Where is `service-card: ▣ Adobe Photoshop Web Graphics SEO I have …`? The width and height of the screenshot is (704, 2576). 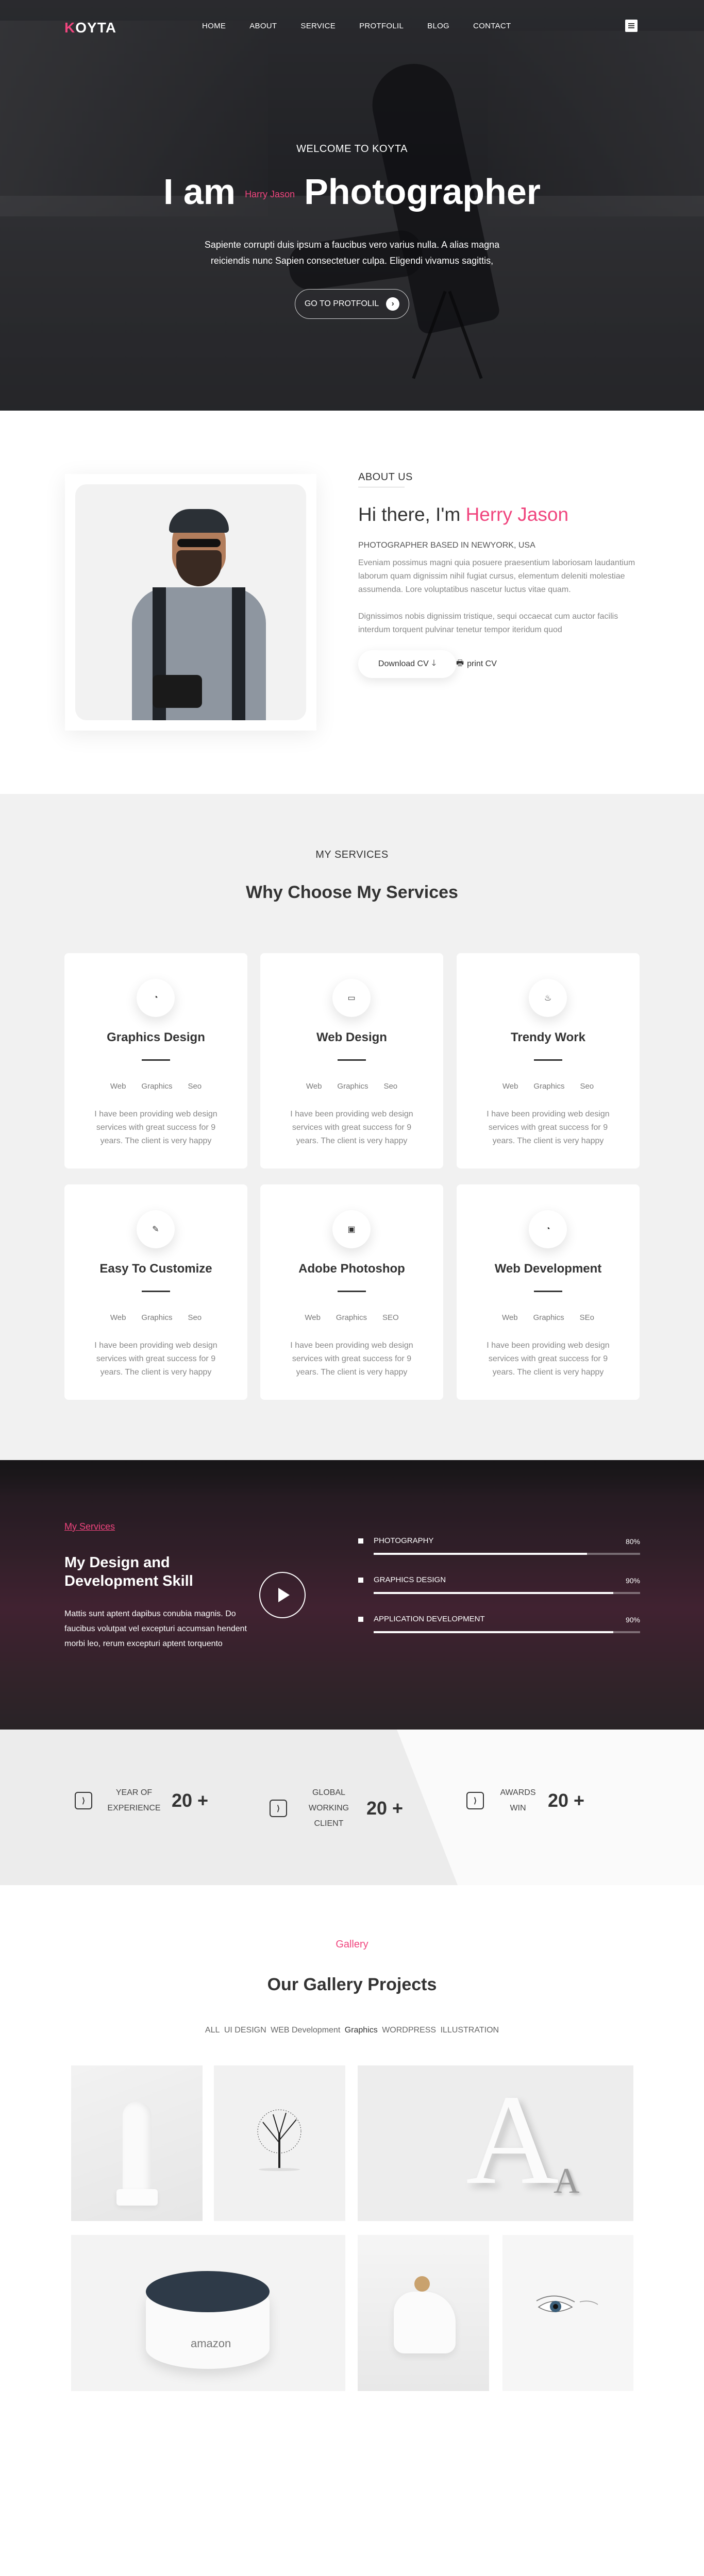 service-card: ▣ Adobe Photoshop Web Graphics SEO I have … is located at coordinates (352, 1292).